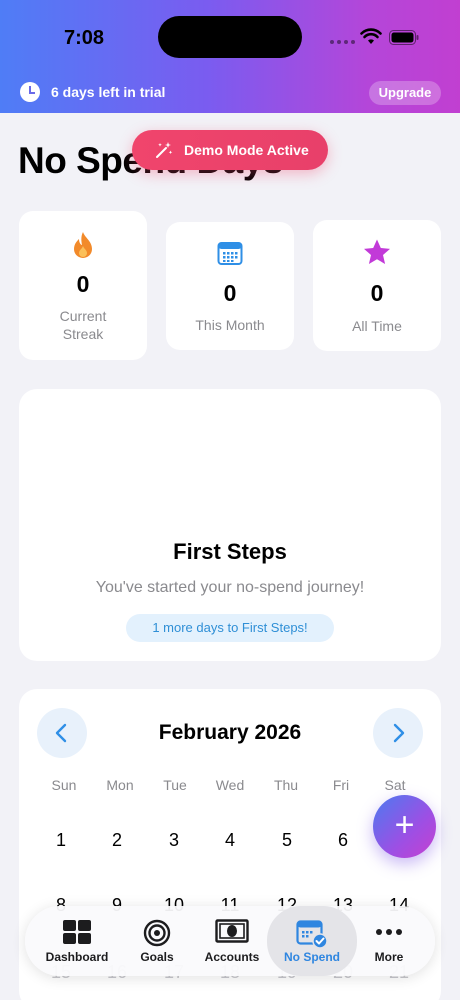 The height and width of the screenshot is (1000, 460). I want to click on demo-mode-banner: Demo Mode Active, so click(230, 150).